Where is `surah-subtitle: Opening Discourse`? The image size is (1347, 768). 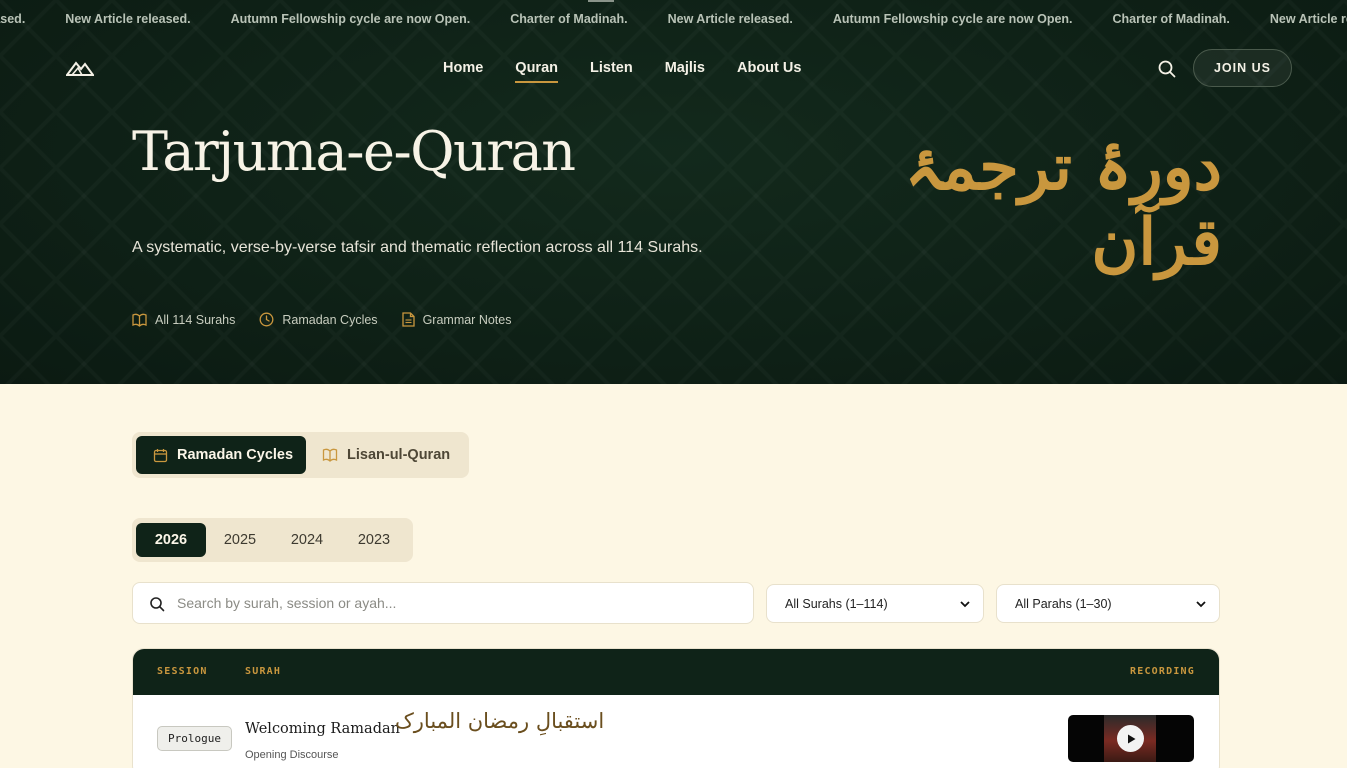
surah-subtitle: Opening Discourse is located at coordinates (292, 755).